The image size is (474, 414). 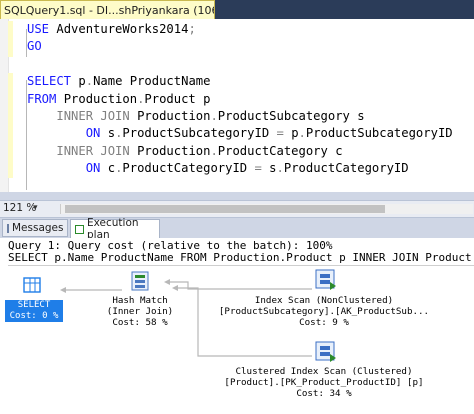 I want to click on clustered-scan-label: Clustered Index Scan (Clustered), so click(x=324, y=371).